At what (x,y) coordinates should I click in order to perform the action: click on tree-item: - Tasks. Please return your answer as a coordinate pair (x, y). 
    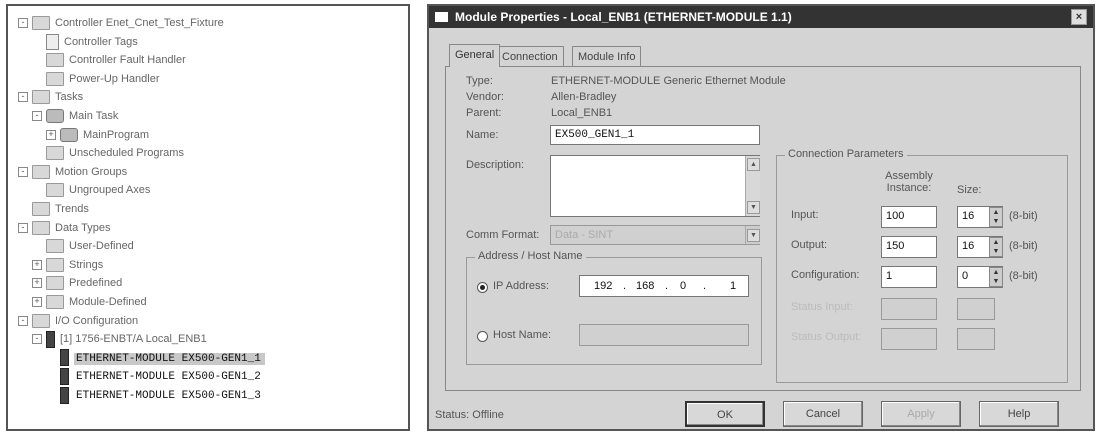
    Looking at the image, I should click on (50, 97).